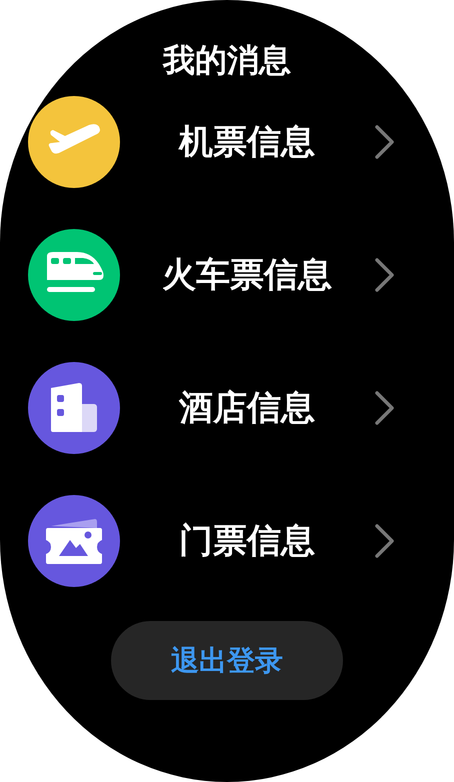 The width and height of the screenshot is (454, 782). Describe the element at coordinates (74, 541) in the screenshot. I see `ticket-icon` at that location.